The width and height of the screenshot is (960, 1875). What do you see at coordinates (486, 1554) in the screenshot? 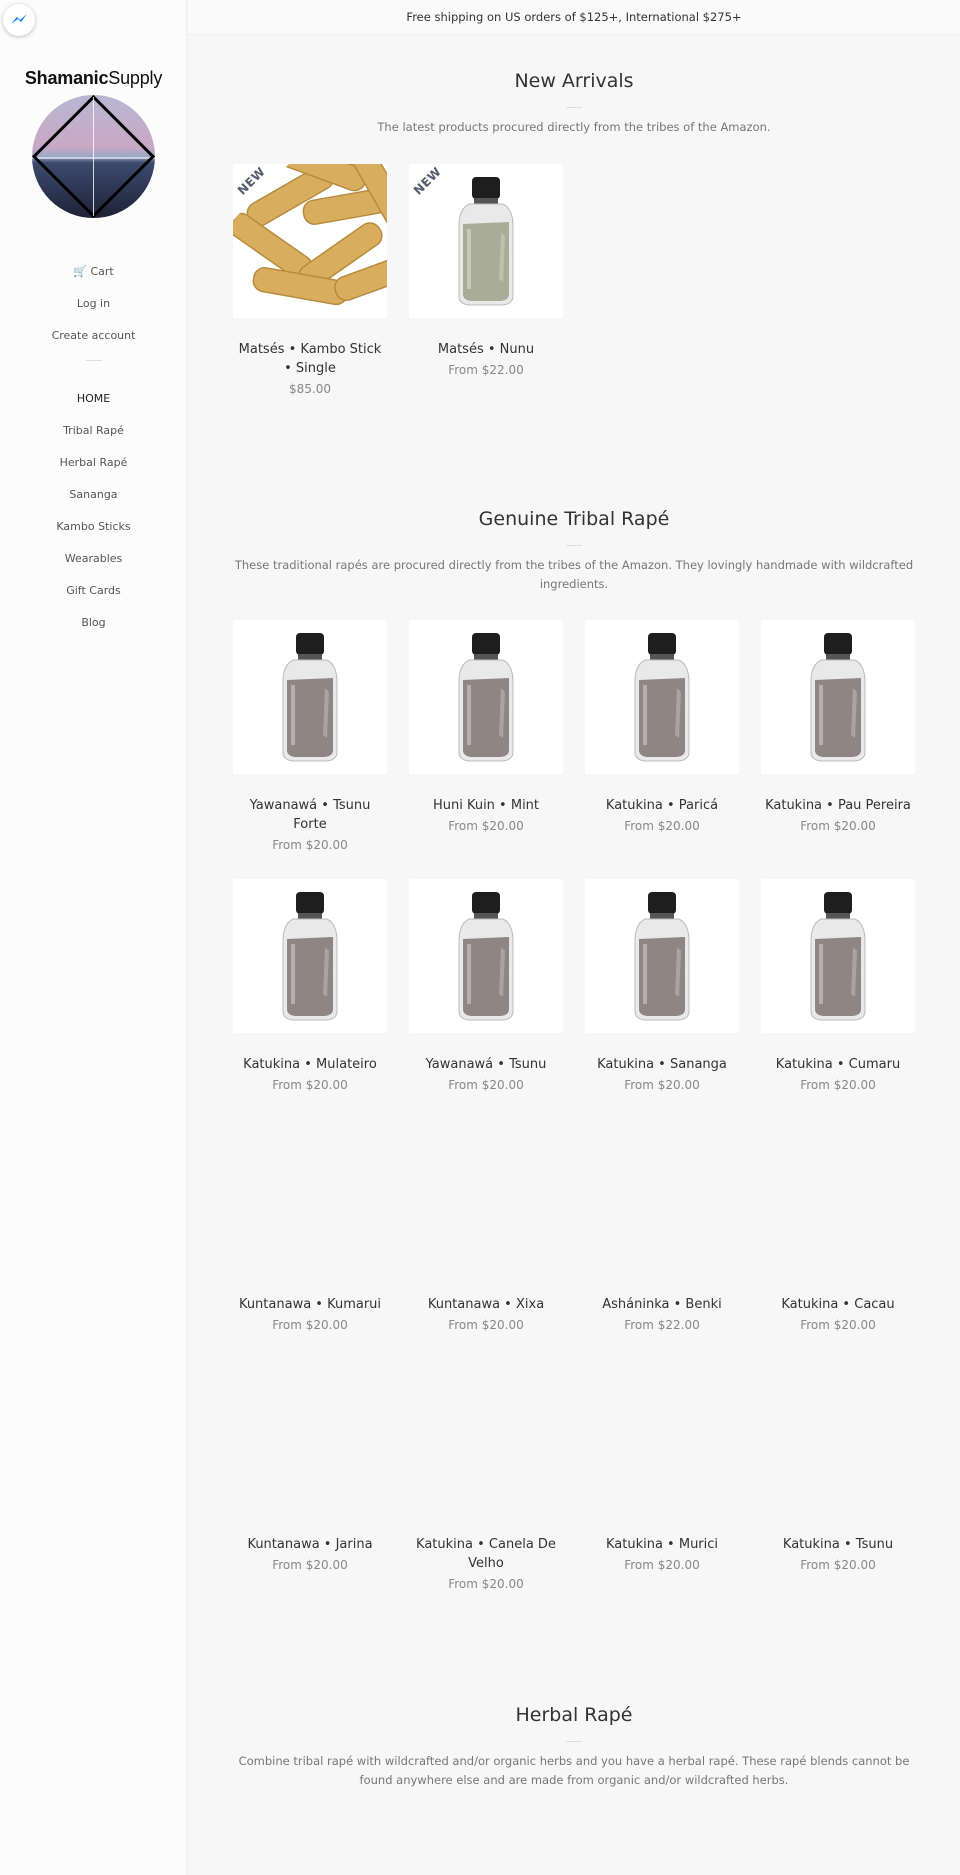
I see `product-title: Katukina • Canela De Velho` at bounding box center [486, 1554].